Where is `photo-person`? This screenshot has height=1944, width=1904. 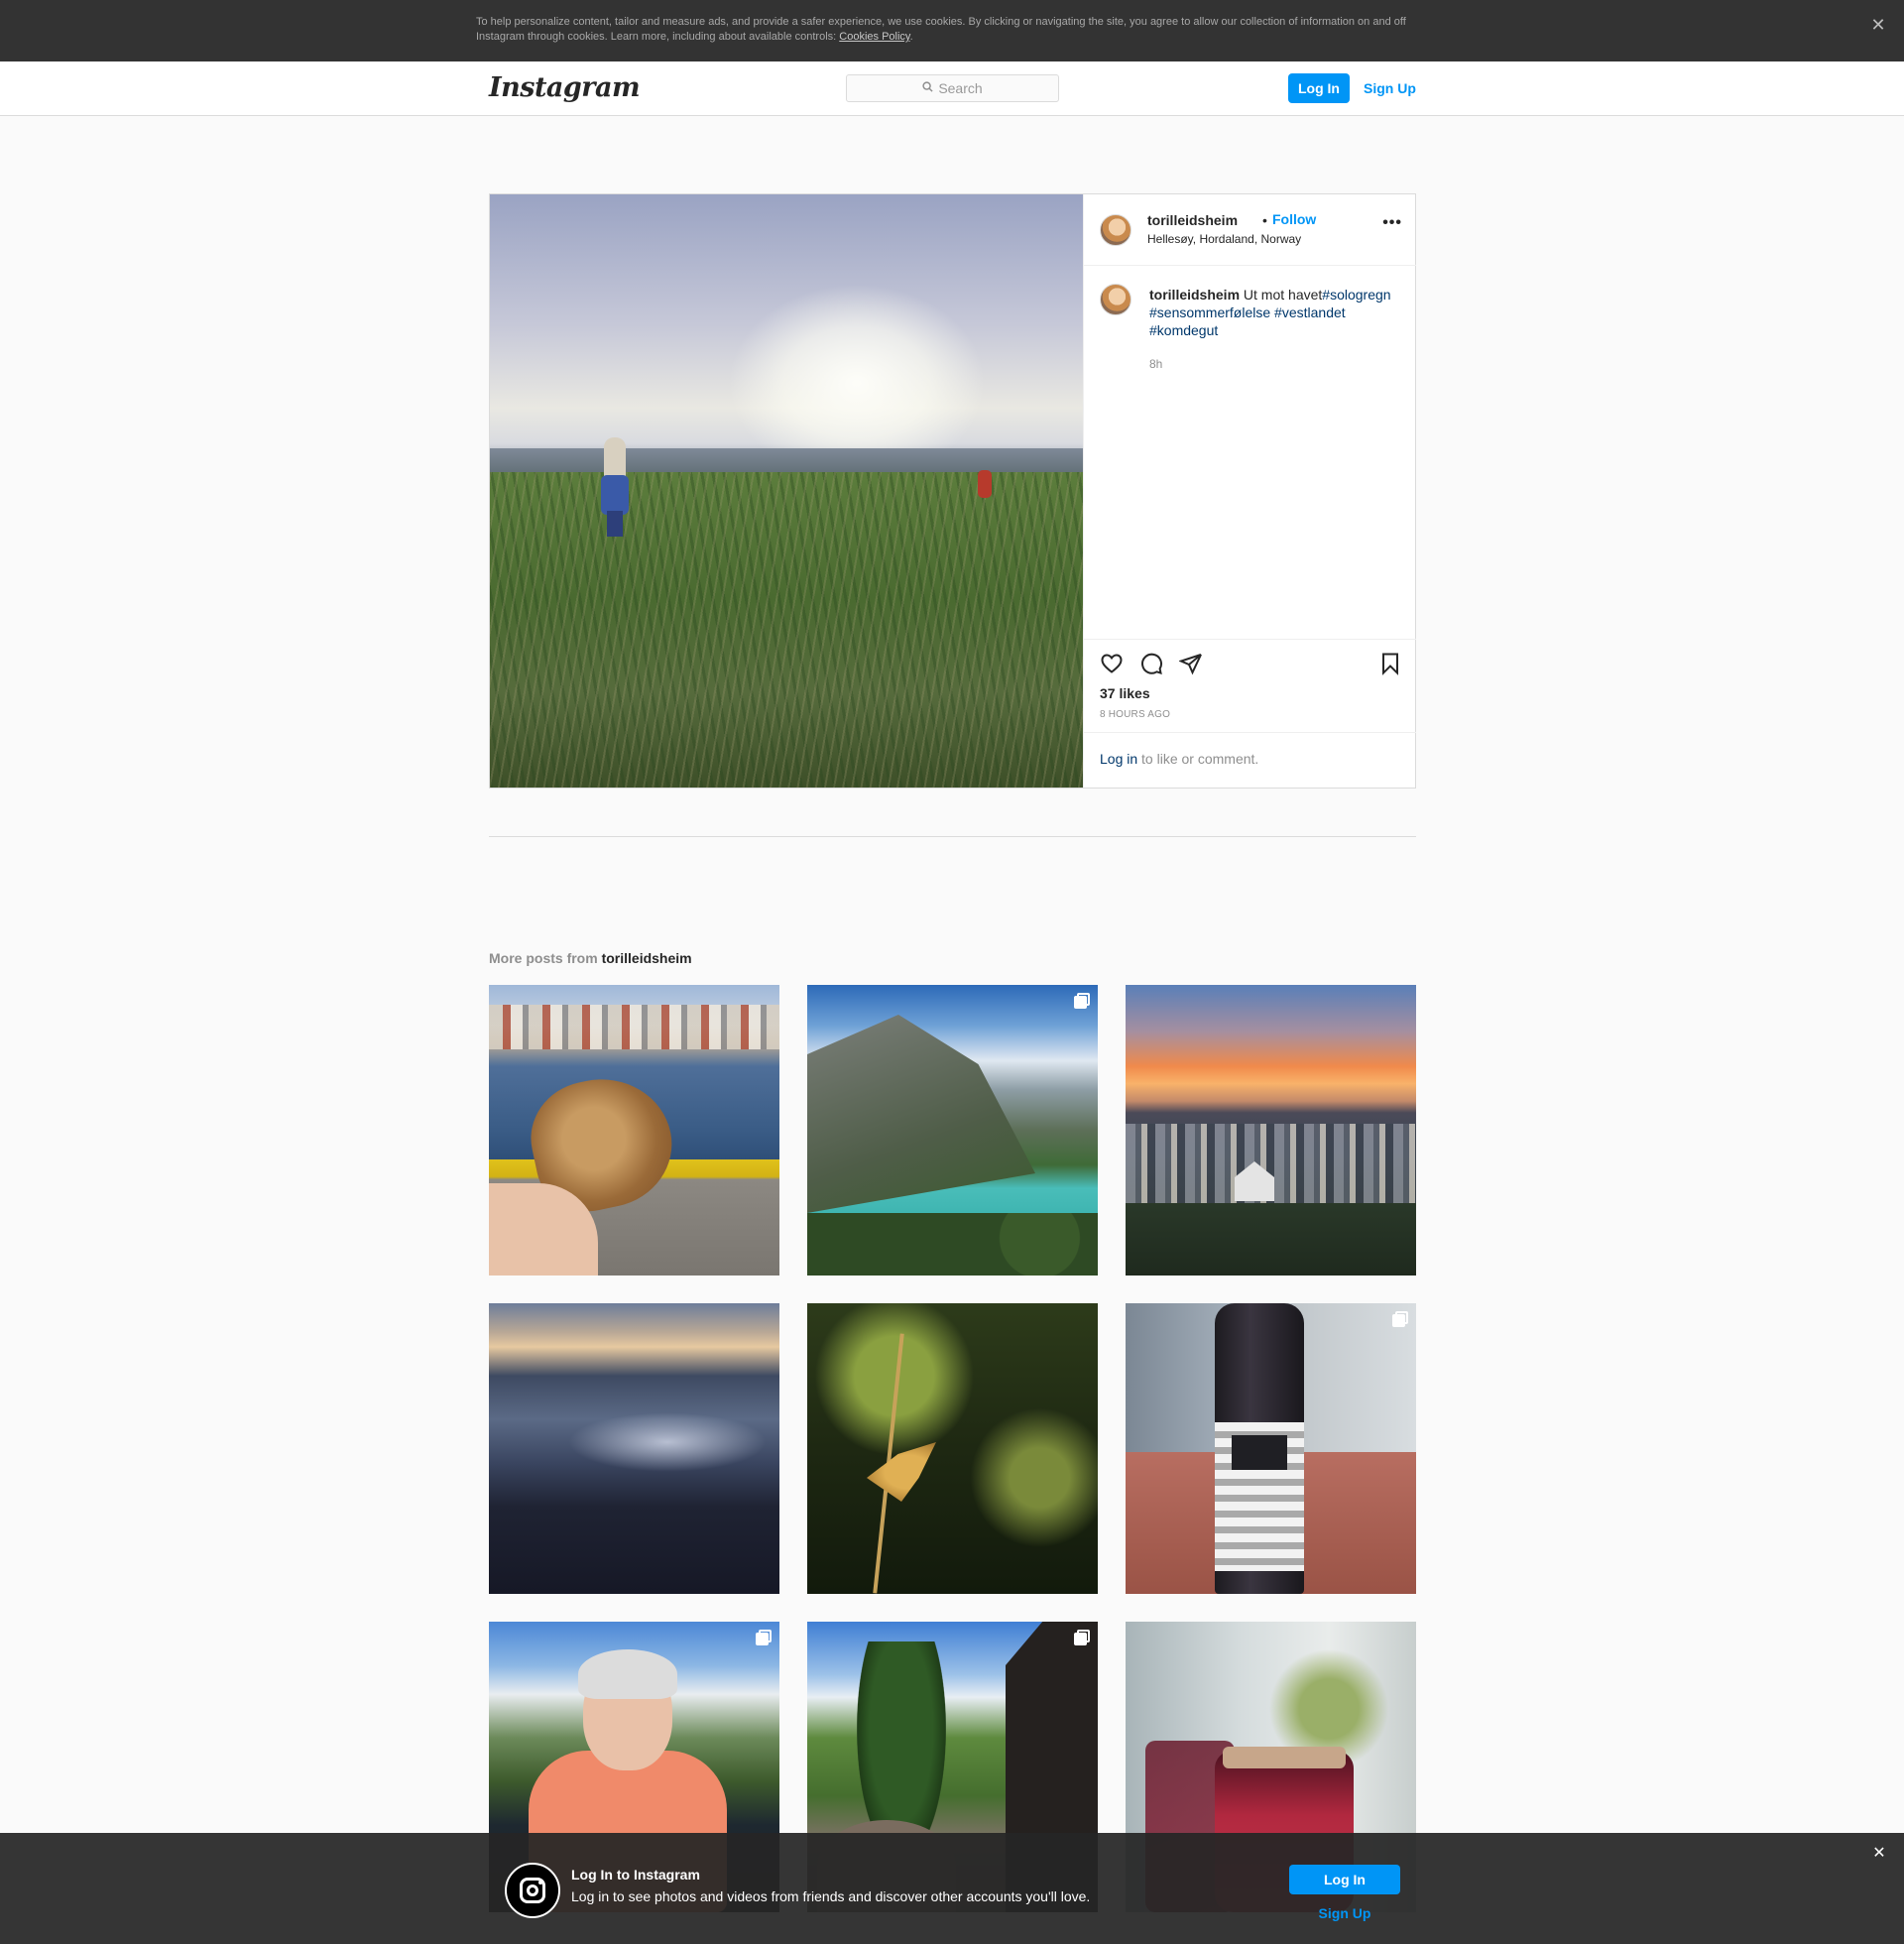 photo-person is located at coordinates (614, 487).